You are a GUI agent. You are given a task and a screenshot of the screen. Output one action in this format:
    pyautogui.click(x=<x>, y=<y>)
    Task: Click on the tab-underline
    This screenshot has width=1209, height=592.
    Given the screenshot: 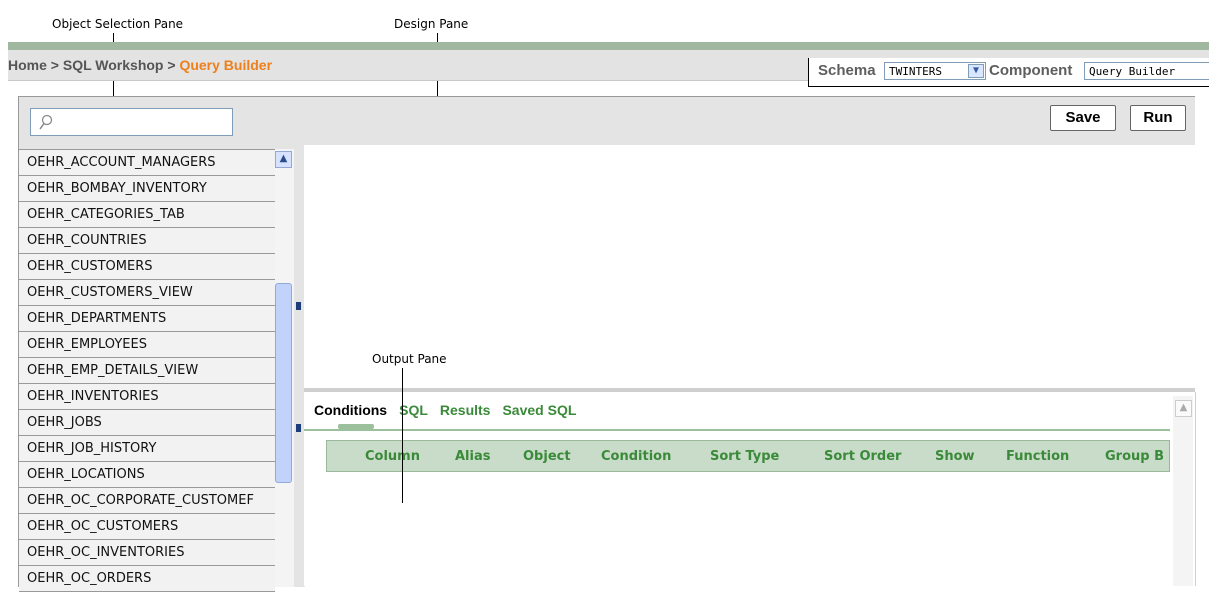 What is the action you would take?
    pyautogui.click(x=737, y=430)
    